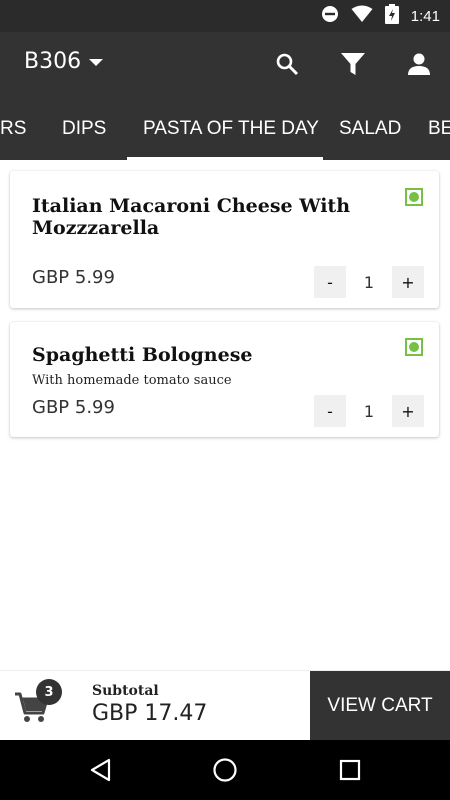  I want to click on profile-icon, so click(419, 64).